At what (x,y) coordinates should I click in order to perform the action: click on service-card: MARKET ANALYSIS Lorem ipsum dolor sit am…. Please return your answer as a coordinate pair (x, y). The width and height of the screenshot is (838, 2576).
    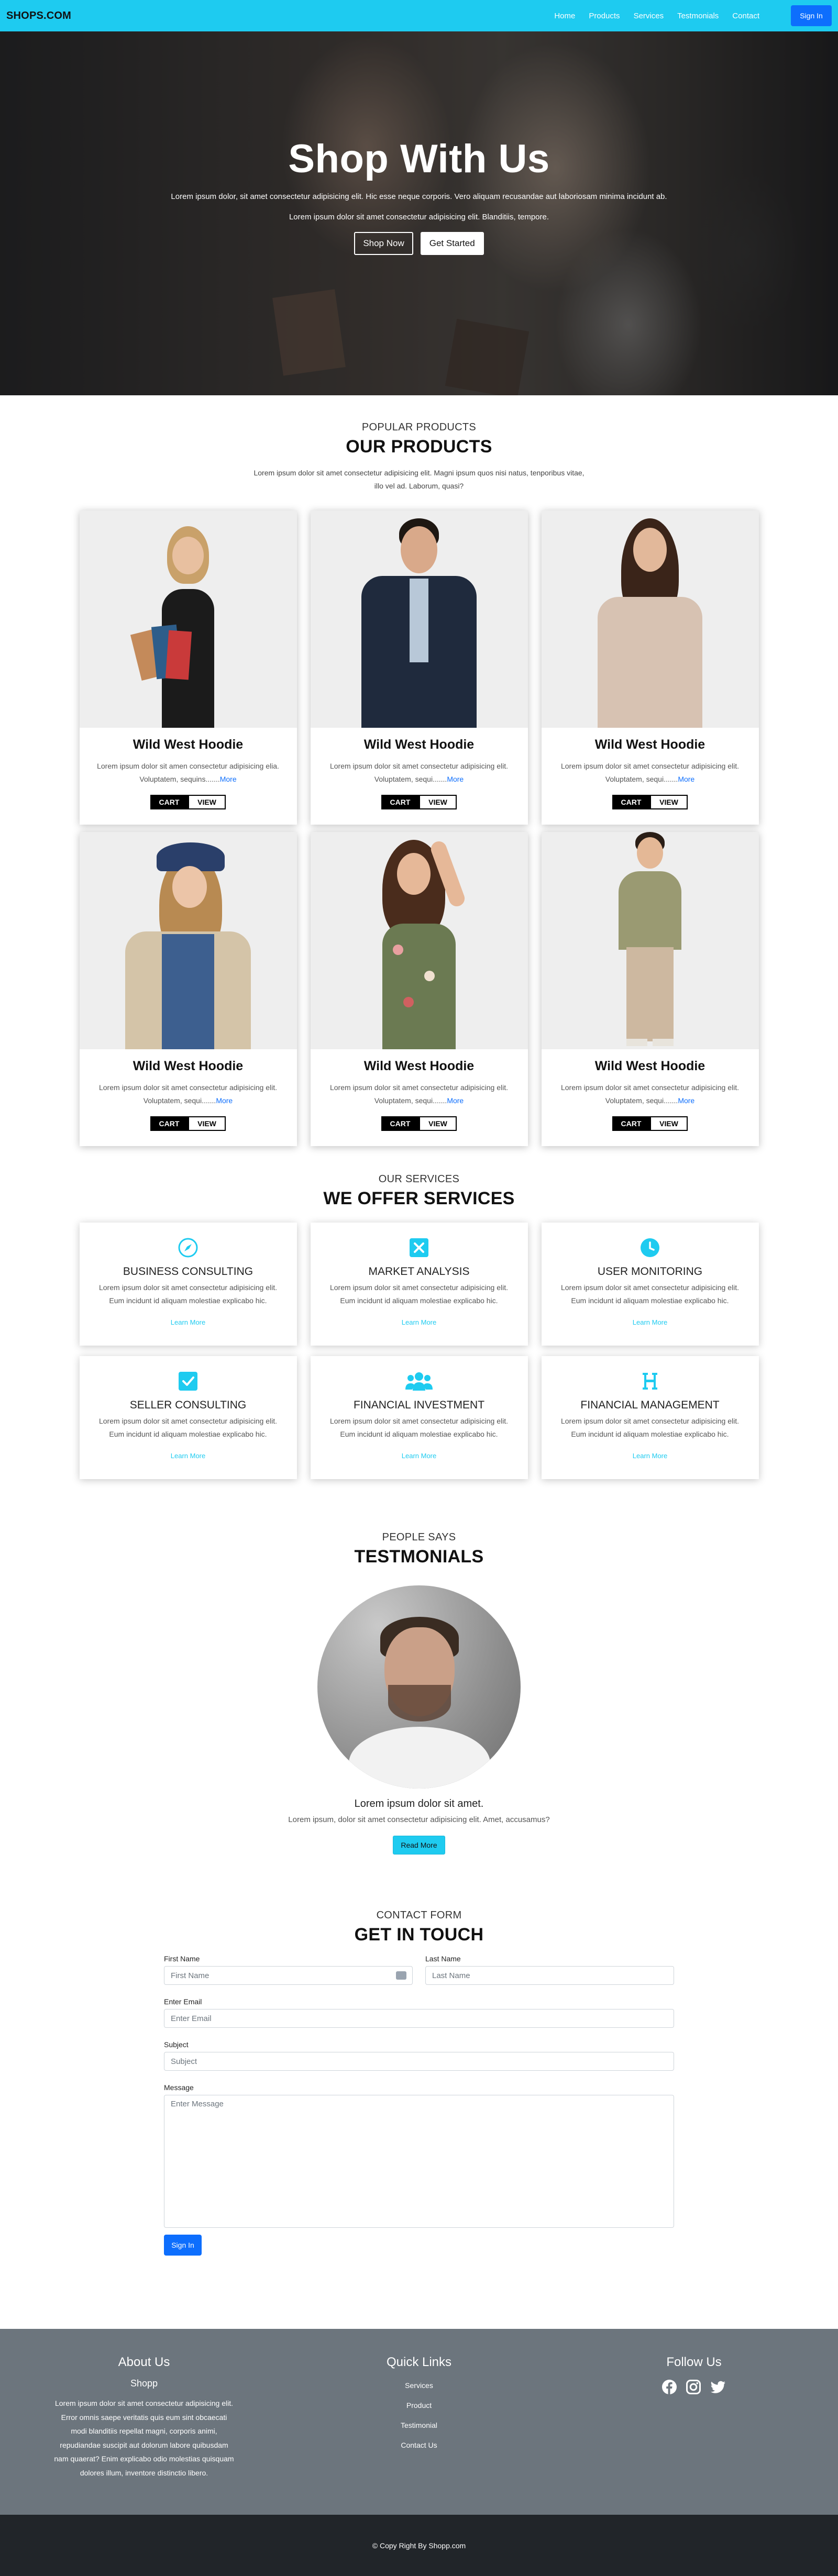
    Looking at the image, I should click on (419, 1284).